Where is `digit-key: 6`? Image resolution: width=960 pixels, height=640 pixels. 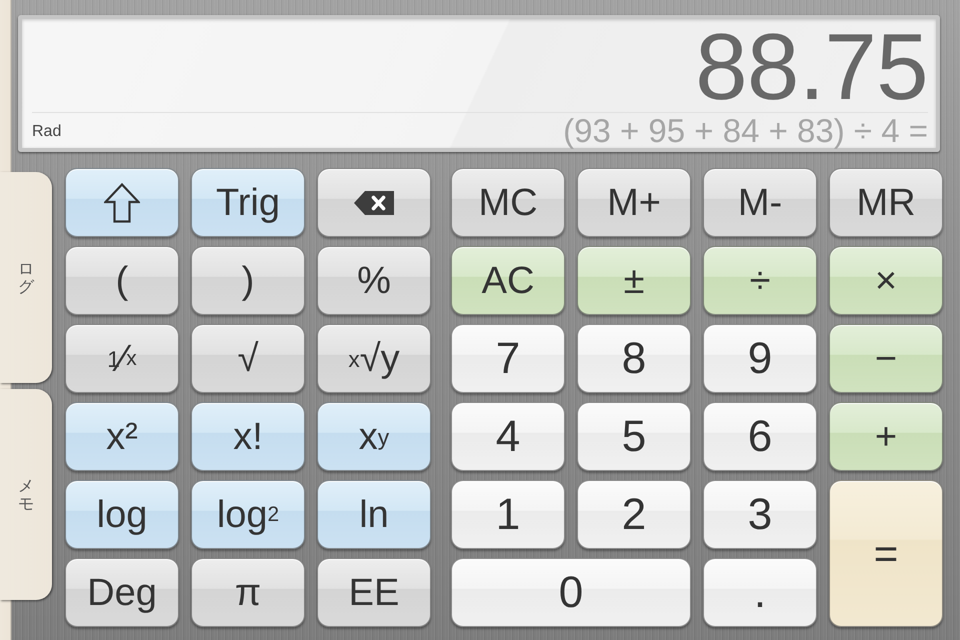
digit-key: 6 is located at coordinates (760, 436).